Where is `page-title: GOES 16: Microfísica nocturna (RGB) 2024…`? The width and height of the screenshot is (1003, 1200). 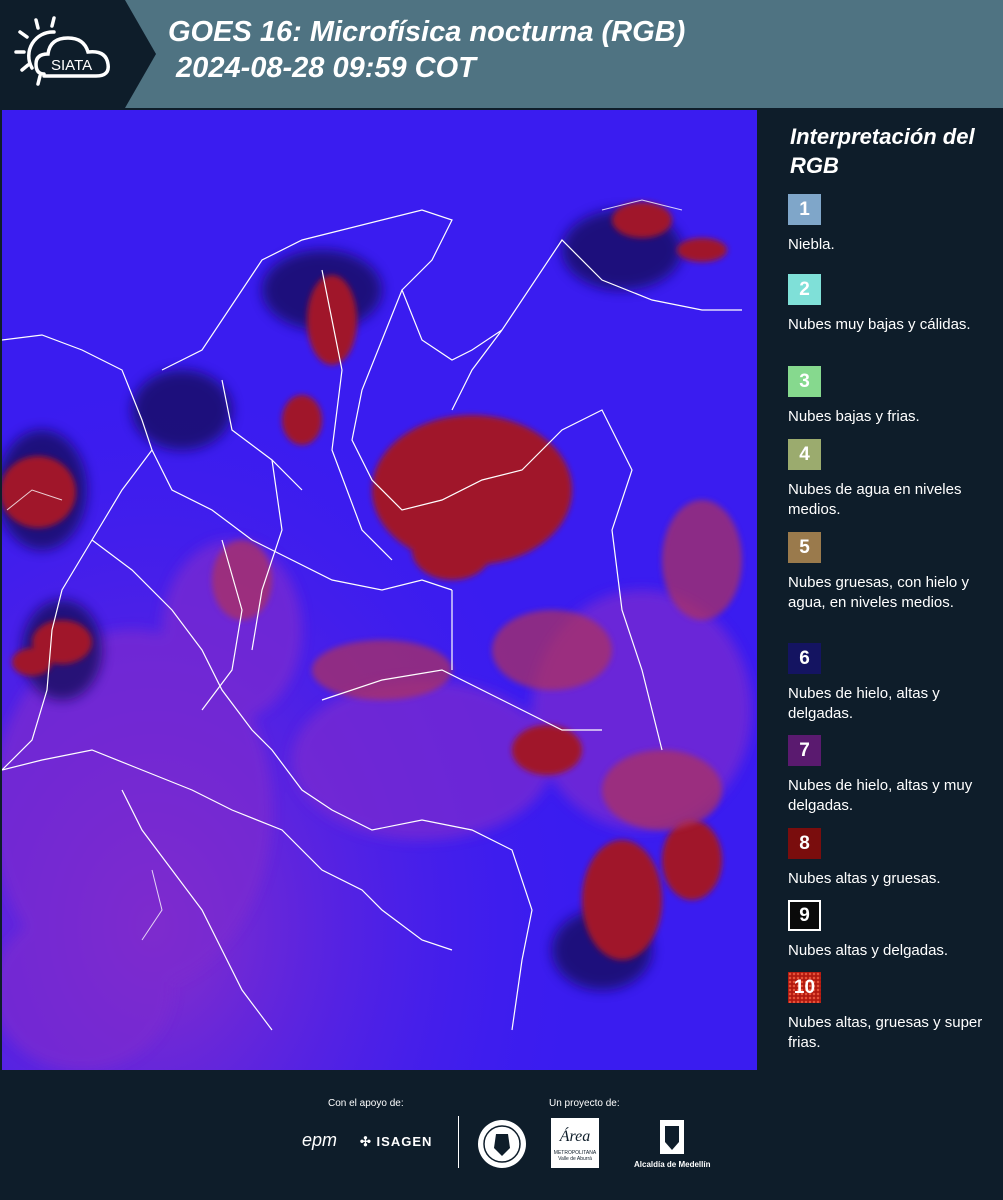 page-title: GOES 16: Microfísica nocturna (RGB) 2024… is located at coordinates (426, 50).